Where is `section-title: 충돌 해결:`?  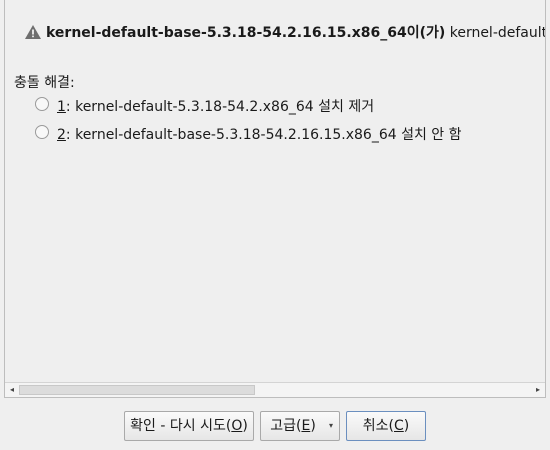 section-title: 충돌 해결: is located at coordinates (44, 83).